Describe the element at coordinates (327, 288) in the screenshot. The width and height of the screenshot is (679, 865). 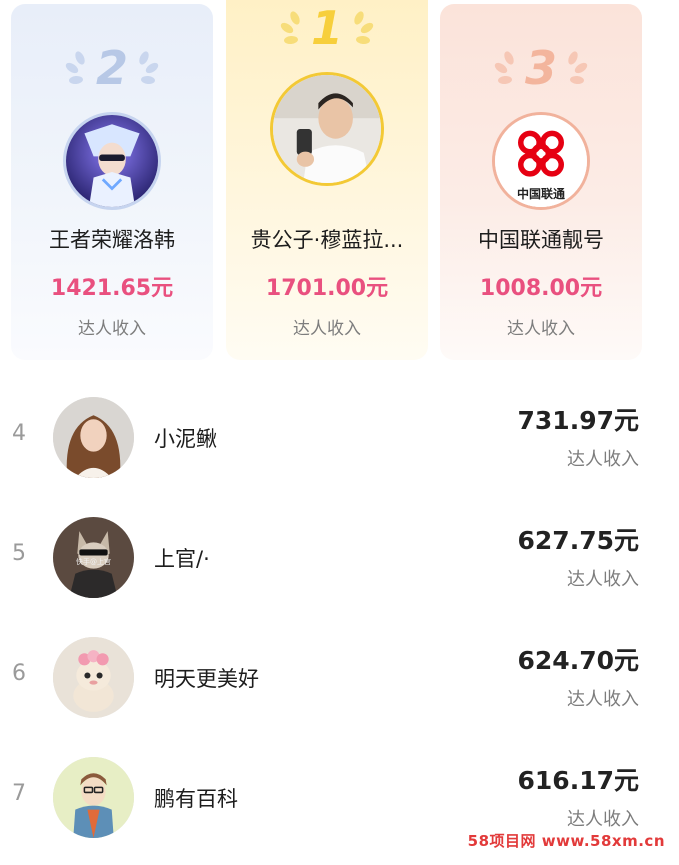
I see `income-amount: 1701.00元` at that location.